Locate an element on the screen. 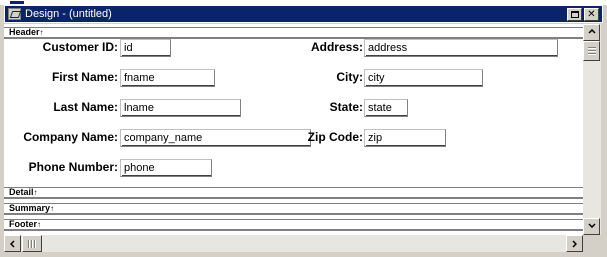 Image resolution: width=607 pixels, height=257 pixels. scrollbar-corner is located at coordinates (592, 243).